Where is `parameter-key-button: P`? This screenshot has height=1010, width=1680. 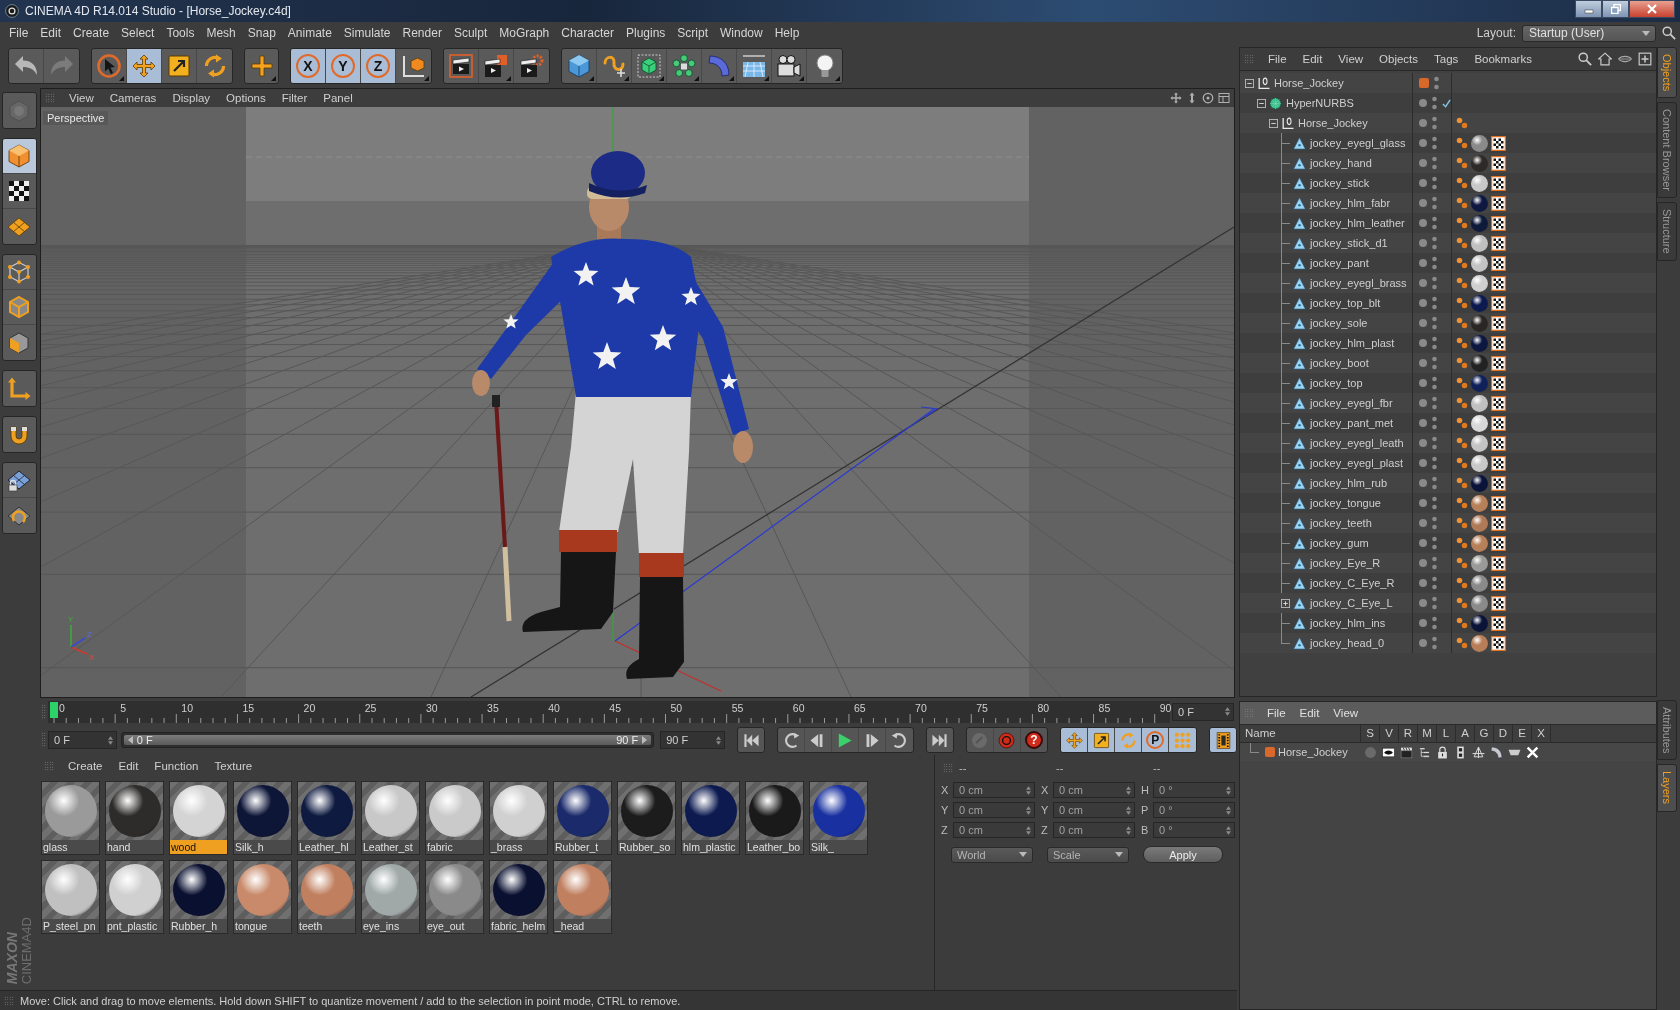 parameter-key-button: P is located at coordinates (1156, 740).